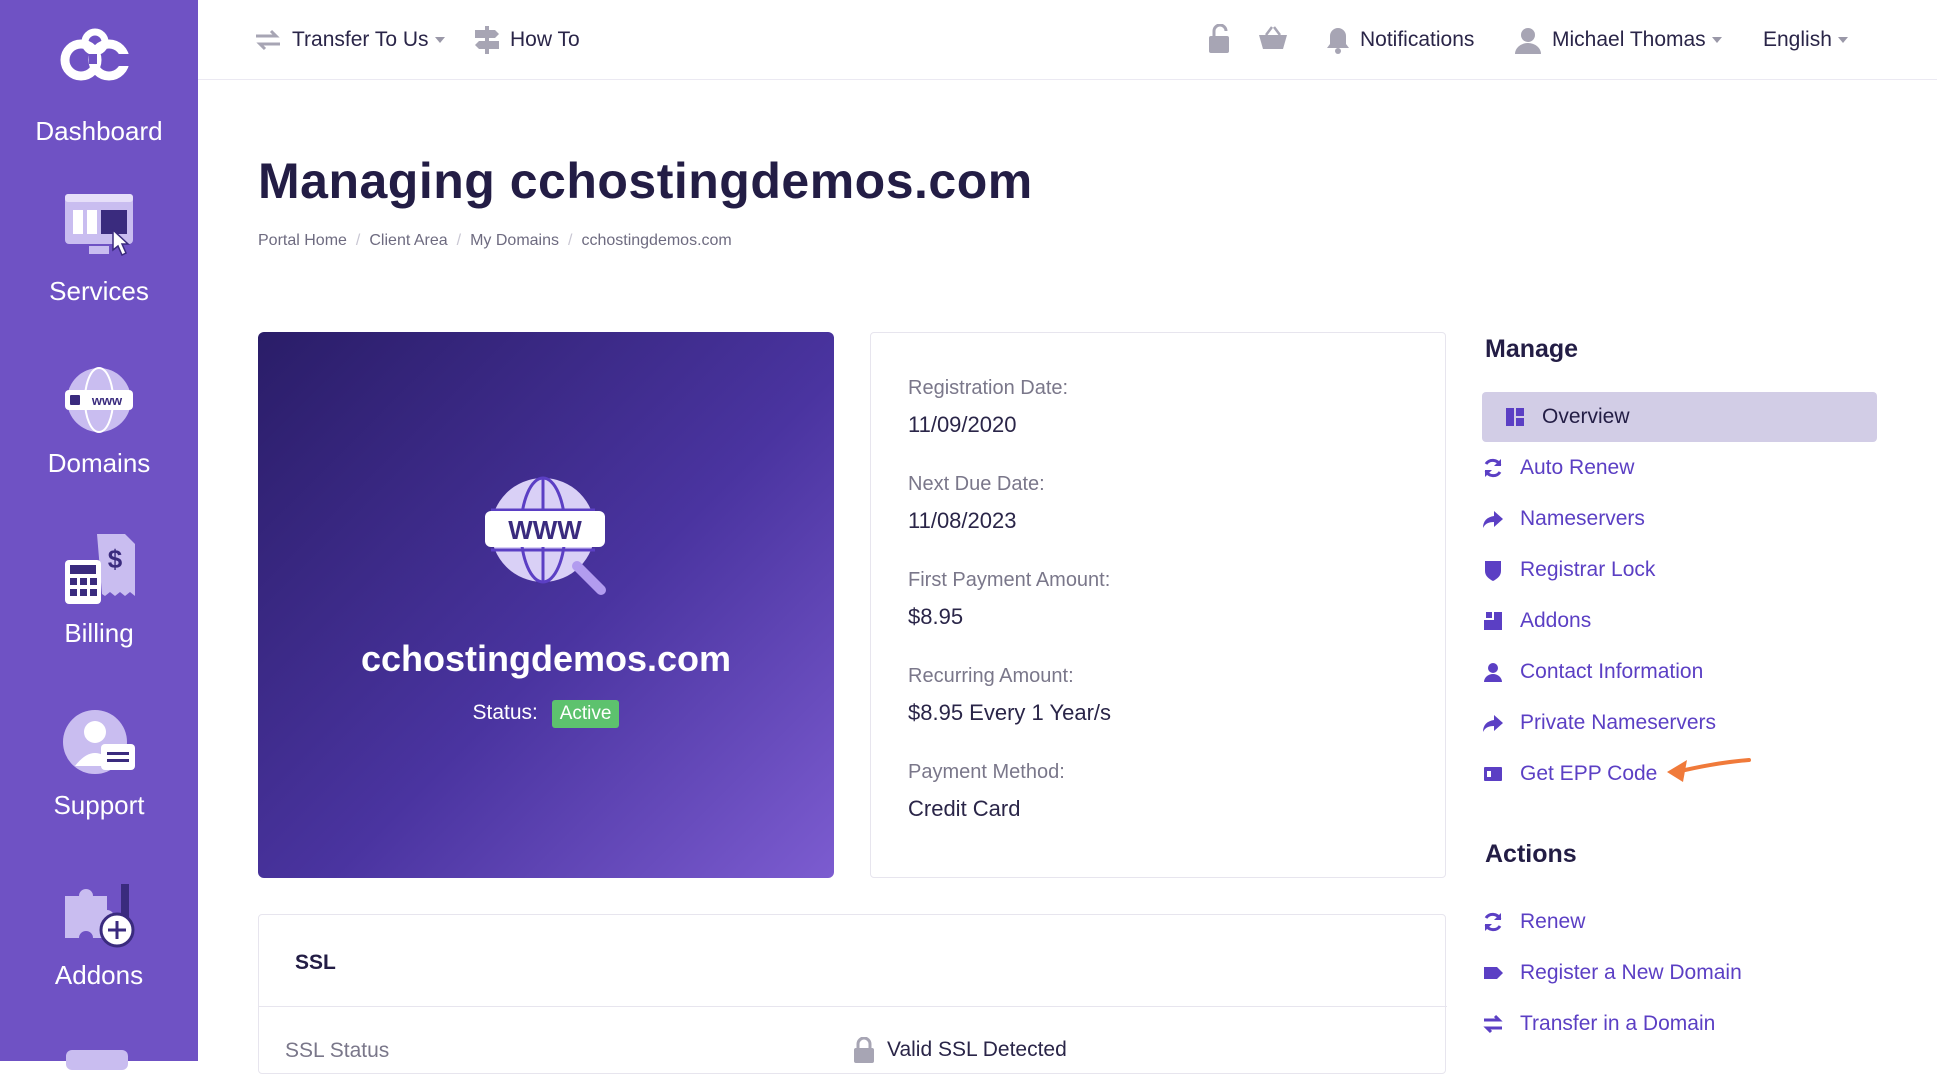 The height and width of the screenshot is (1074, 1937). I want to click on id-card-icon, so click(1493, 774).